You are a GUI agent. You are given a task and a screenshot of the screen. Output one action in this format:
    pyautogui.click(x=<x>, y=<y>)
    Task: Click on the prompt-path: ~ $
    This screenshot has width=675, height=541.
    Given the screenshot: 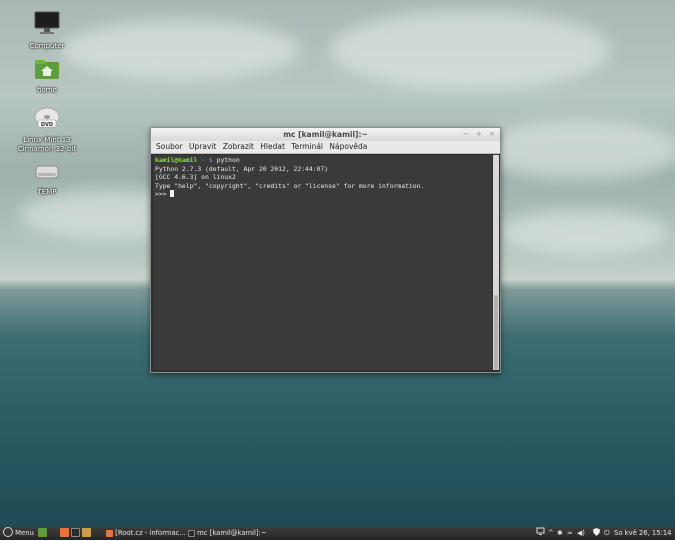 What is the action you would take?
    pyautogui.click(x=207, y=160)
    